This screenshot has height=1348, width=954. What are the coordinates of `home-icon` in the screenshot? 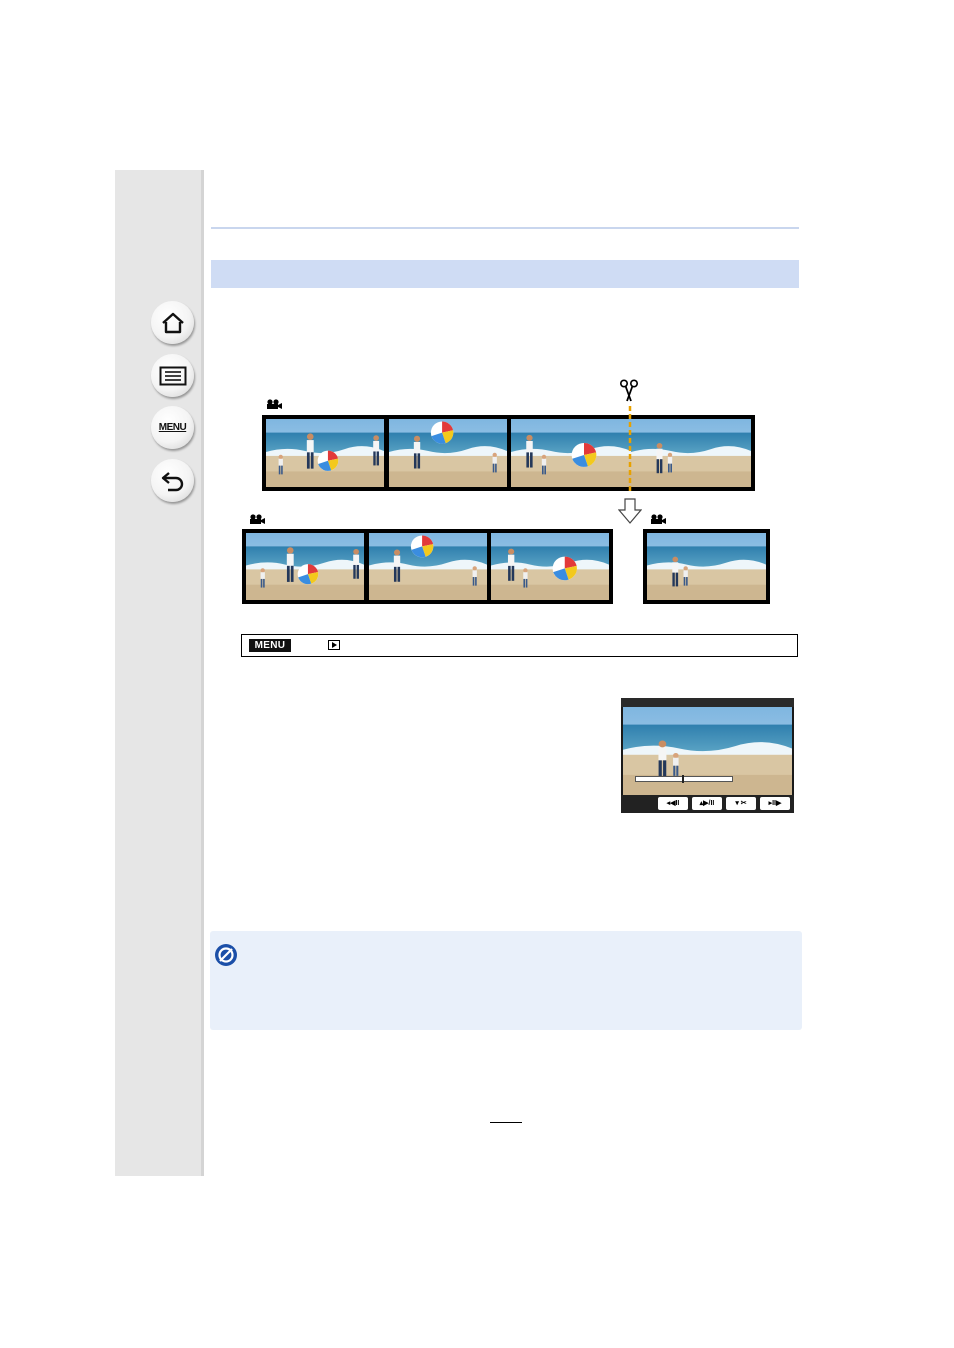 It's located at (172, 322).